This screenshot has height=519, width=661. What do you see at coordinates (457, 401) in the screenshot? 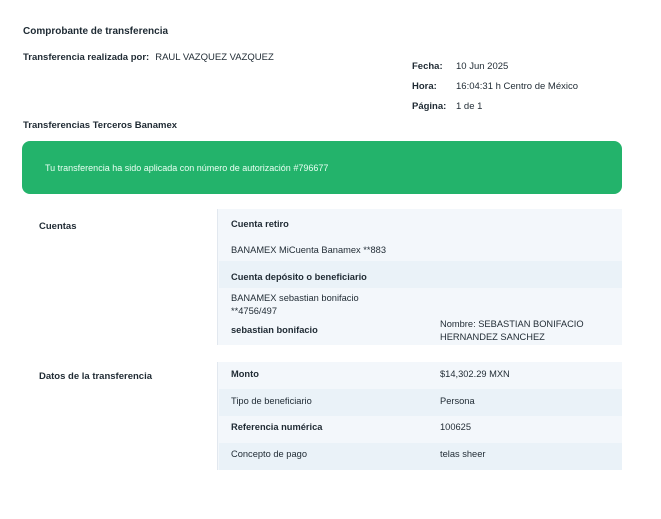
I see `beneficiary-type-value: Persona` at bounding box center [457, 401].